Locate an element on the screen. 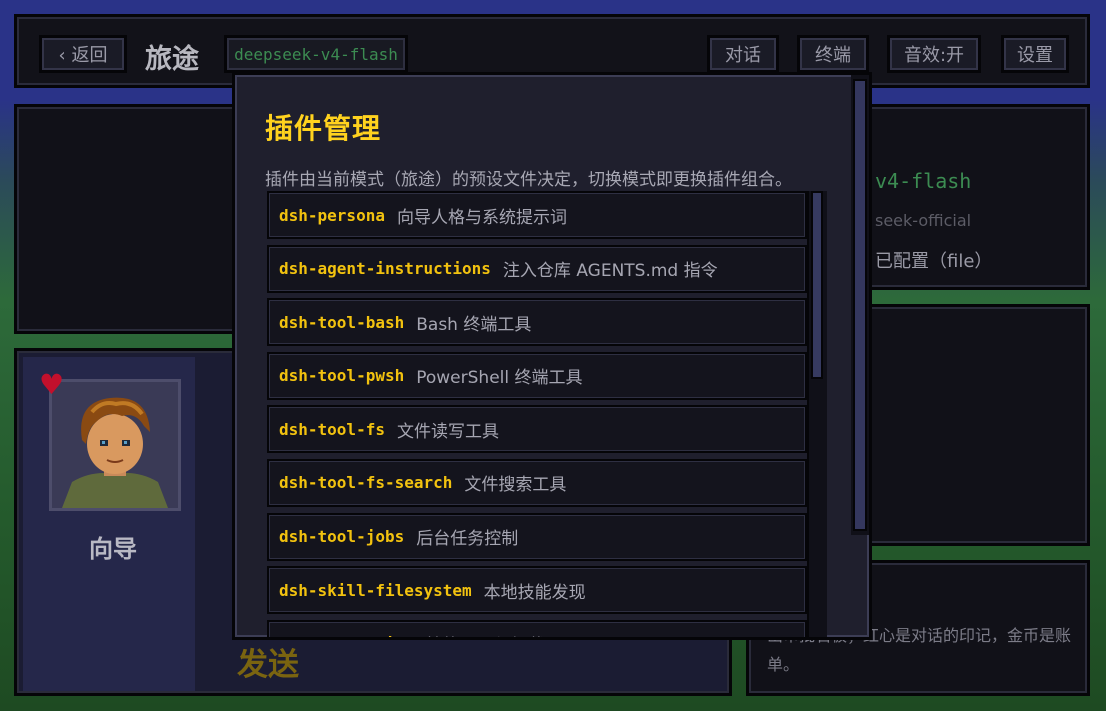 The height and width of the screenshot is (711, 1106). terminal-button: 终端 is located at coordinates (833, 54).